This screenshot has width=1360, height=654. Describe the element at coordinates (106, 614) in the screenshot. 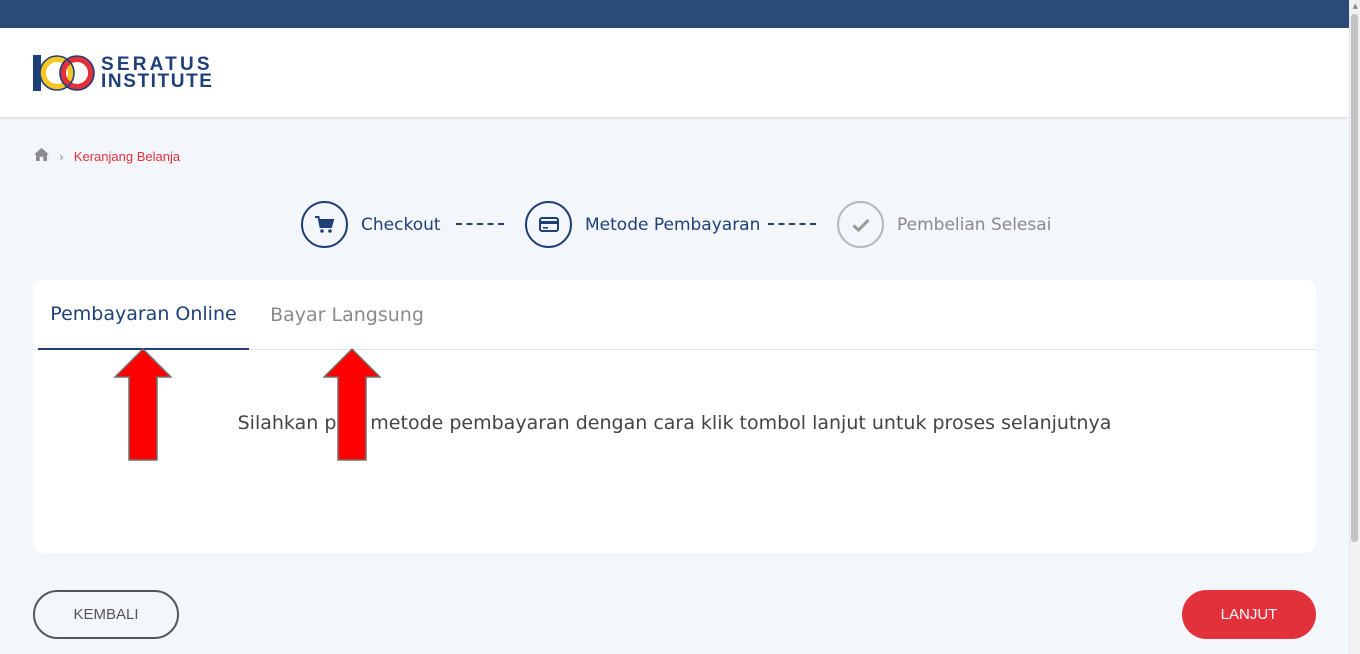

I see `back-button: KEMBALI` at that location.